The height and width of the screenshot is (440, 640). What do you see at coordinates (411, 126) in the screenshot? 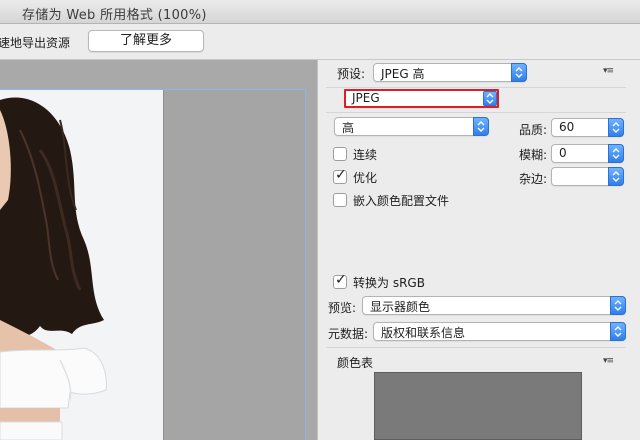
I see `quality-level-select: 高` at bounding box center [411, 126].